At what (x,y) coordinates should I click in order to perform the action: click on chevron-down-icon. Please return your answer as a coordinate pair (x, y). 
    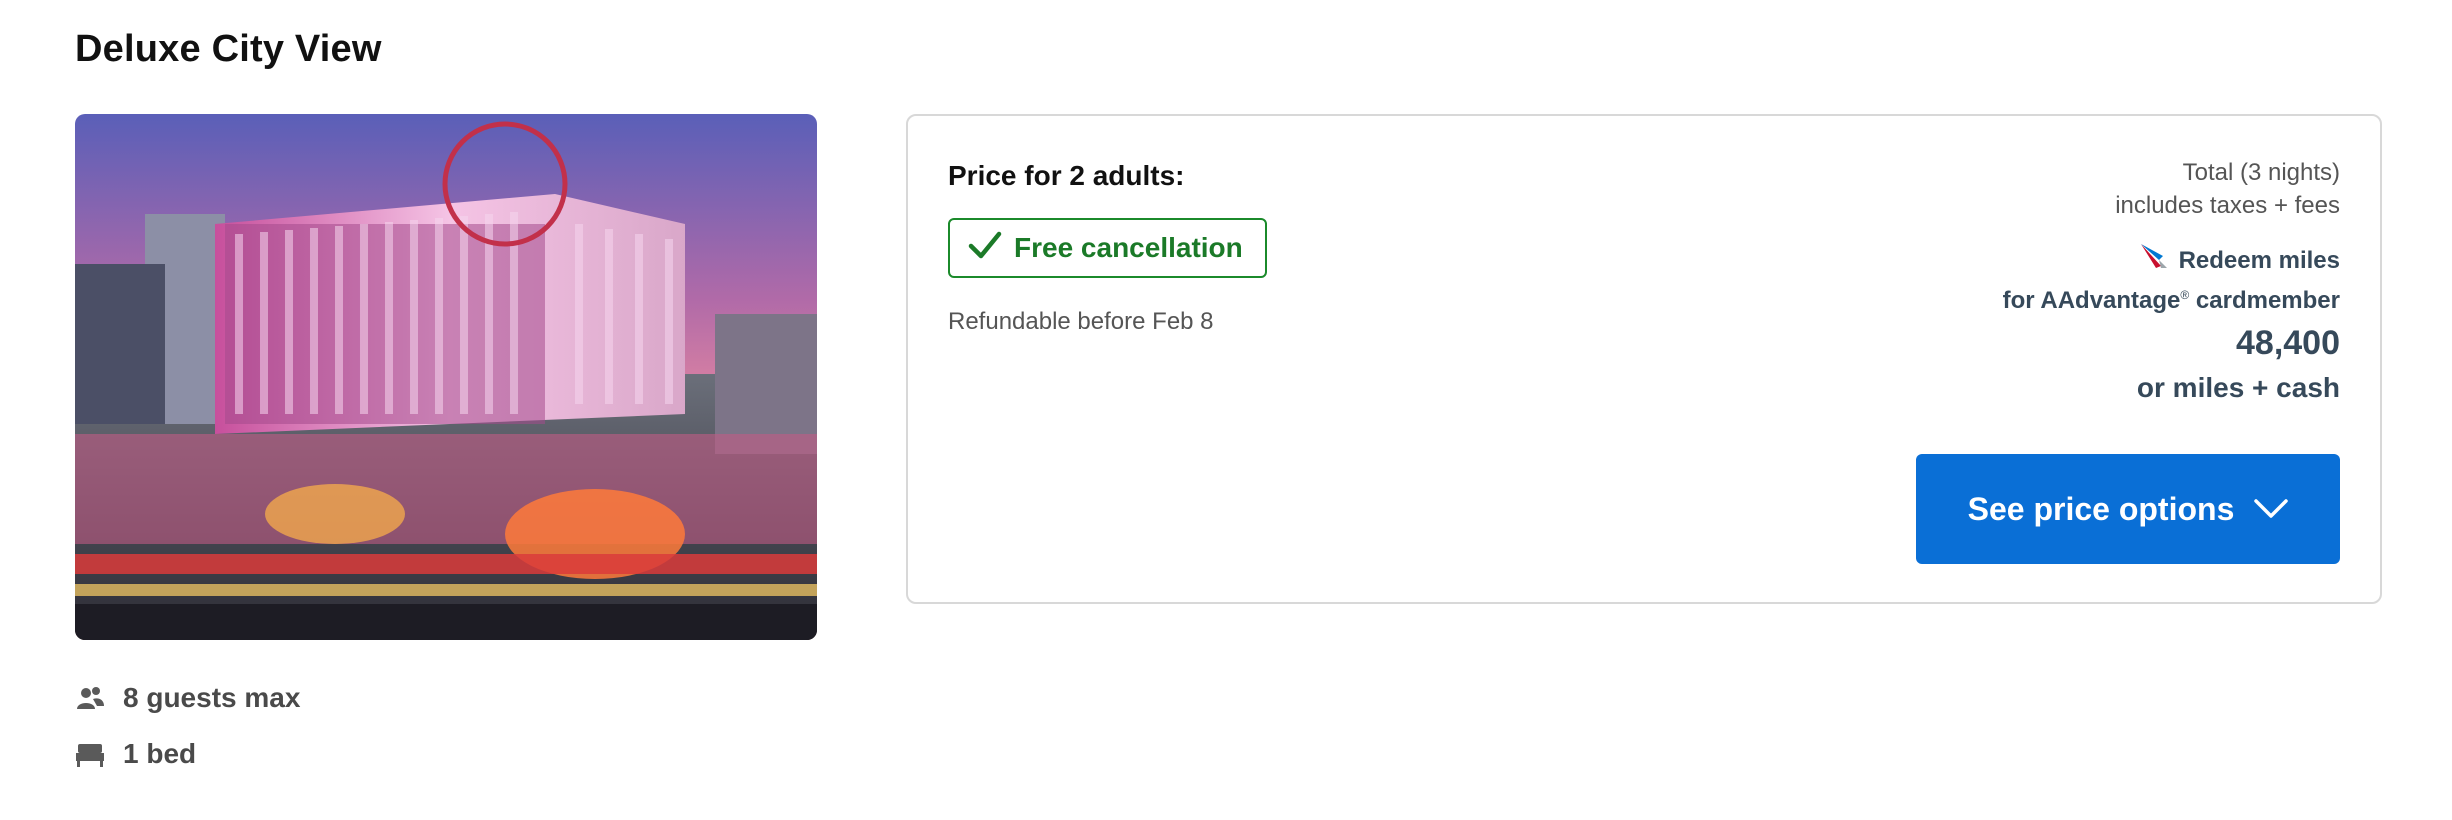
    Looking at the image, I should click on (2271, 509).